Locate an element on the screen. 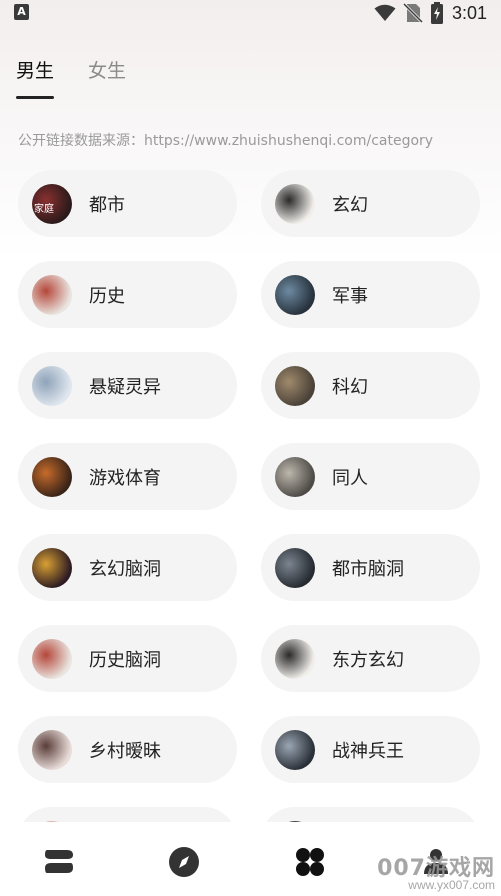  tab-male-label: 男生 is located at coordinates (35, 71).